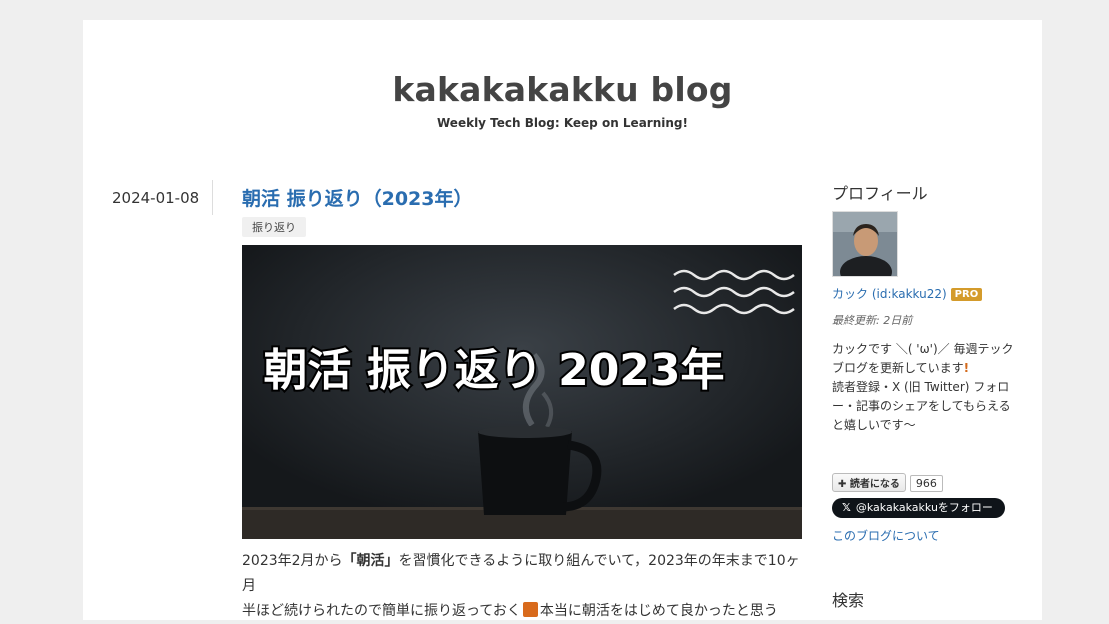 This screenshot has height=624, width=1109. What do you see at coordinates (274, 227) in the screenshot?
I see `category-tag: 振り返り` at bounding box center [274, 227].